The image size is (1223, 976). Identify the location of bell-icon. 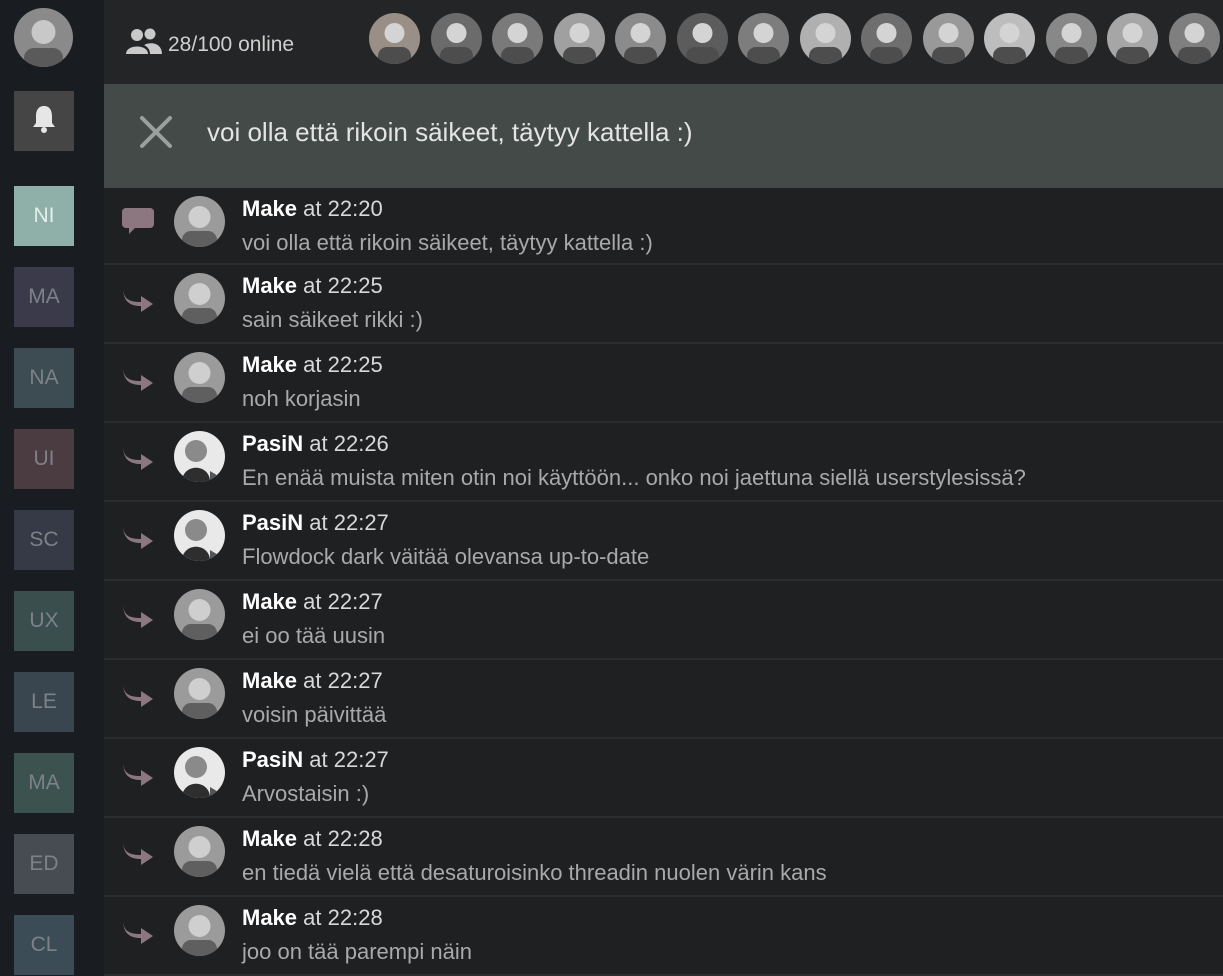
(44, 121).